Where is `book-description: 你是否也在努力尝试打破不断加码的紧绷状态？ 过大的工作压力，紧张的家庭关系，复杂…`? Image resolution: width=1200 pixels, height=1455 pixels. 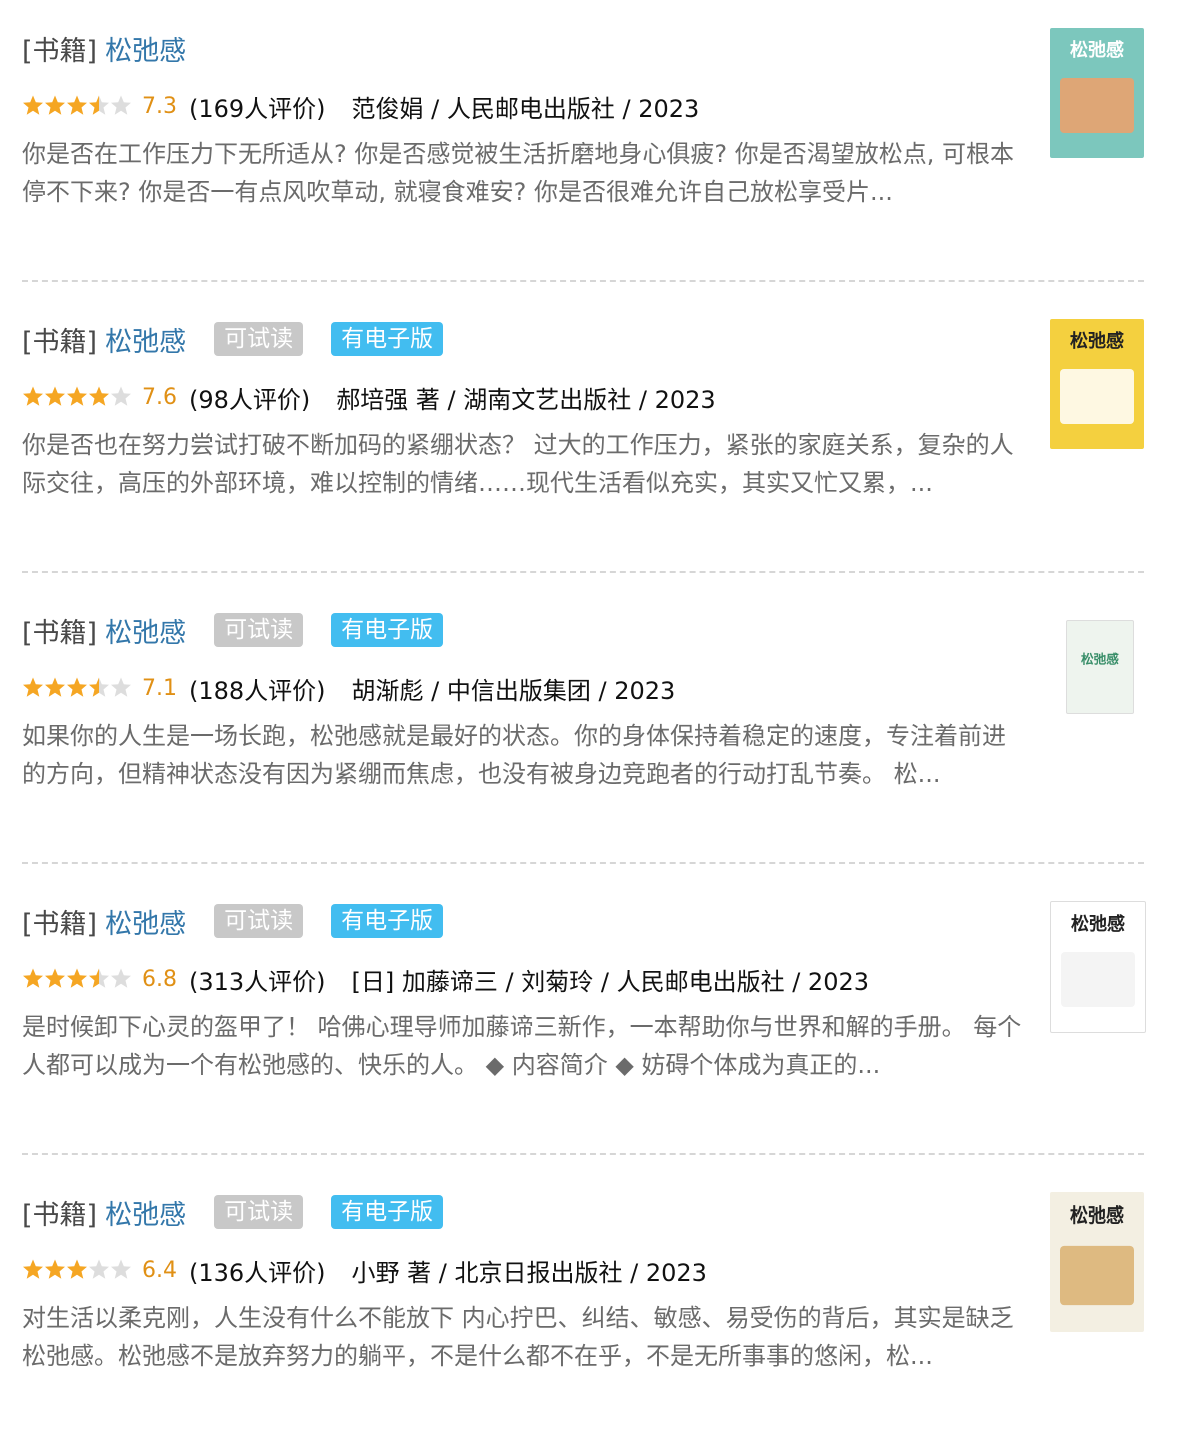
book-description: 你是否也在努力尝试打破不断加码的紧绷状态？ 过大的工作压力，紧张的家庭关系，复杂… is located at coordinates (518, 464).